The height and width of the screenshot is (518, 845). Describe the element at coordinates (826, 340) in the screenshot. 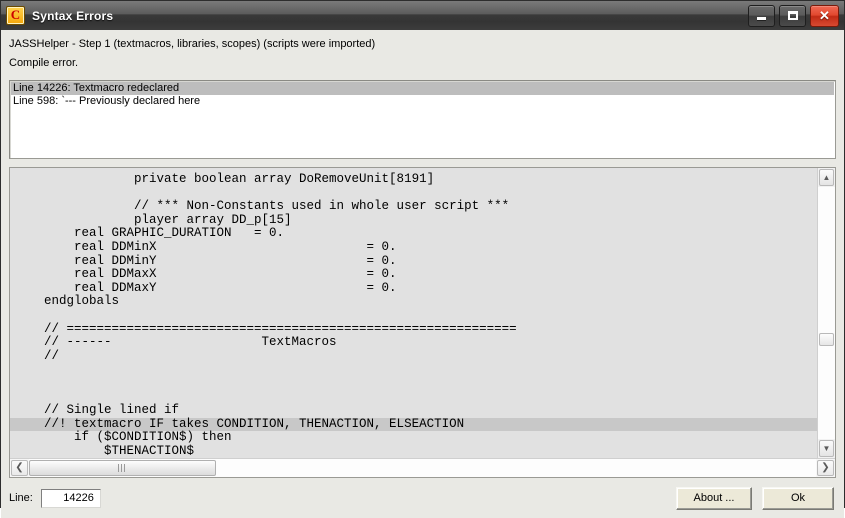

I see `vertical-scroll-thumb` at that location.